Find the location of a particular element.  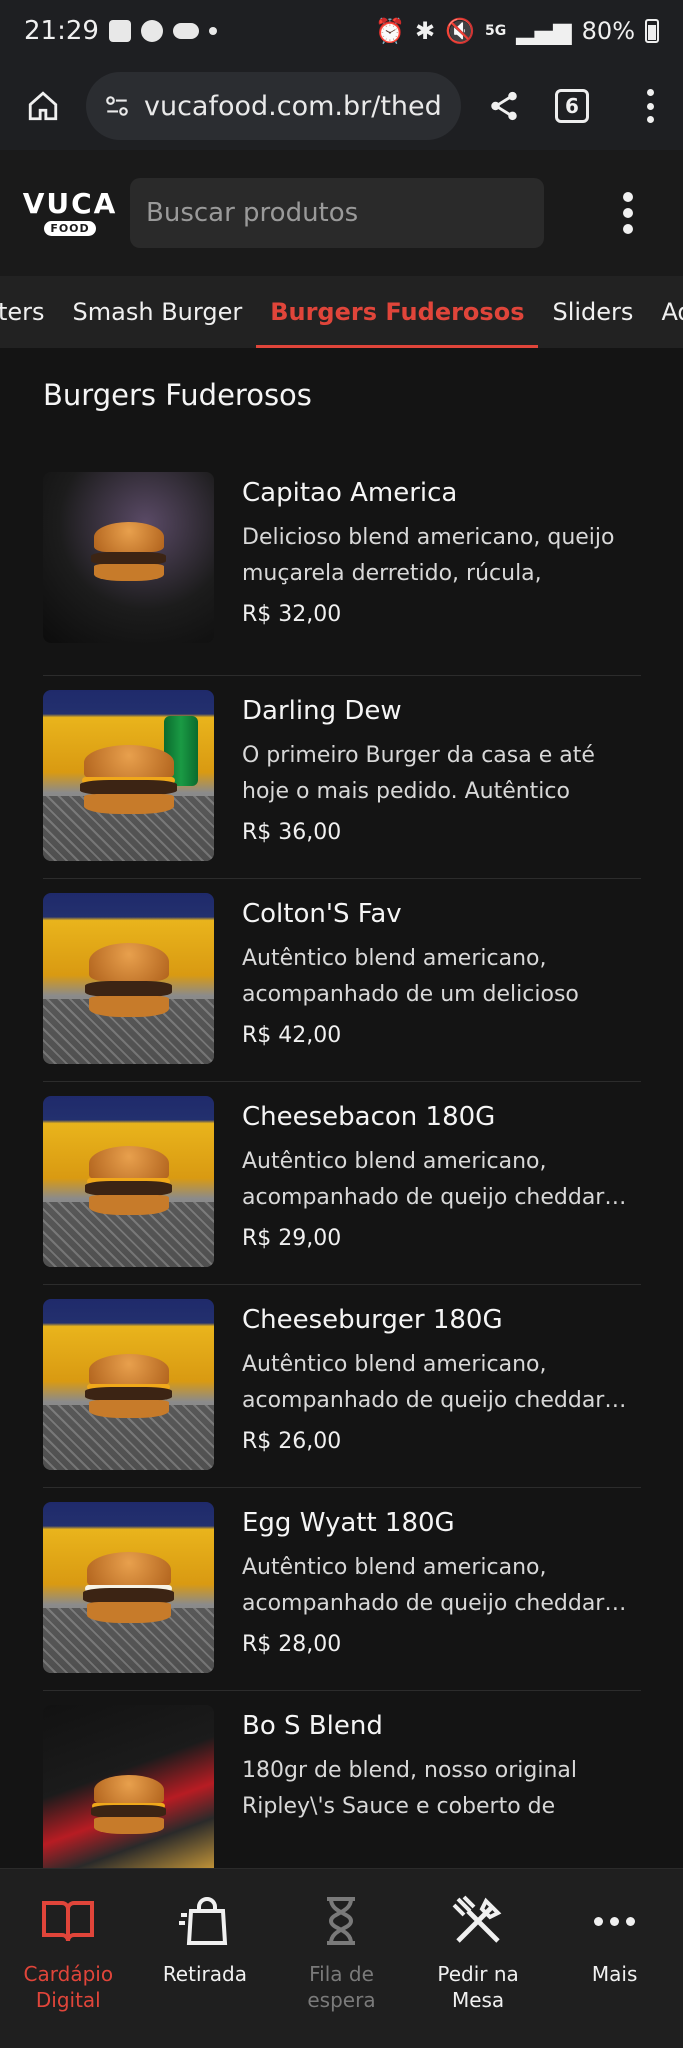

product-price: R$ 36,00 is located at coordinates (292, 832).